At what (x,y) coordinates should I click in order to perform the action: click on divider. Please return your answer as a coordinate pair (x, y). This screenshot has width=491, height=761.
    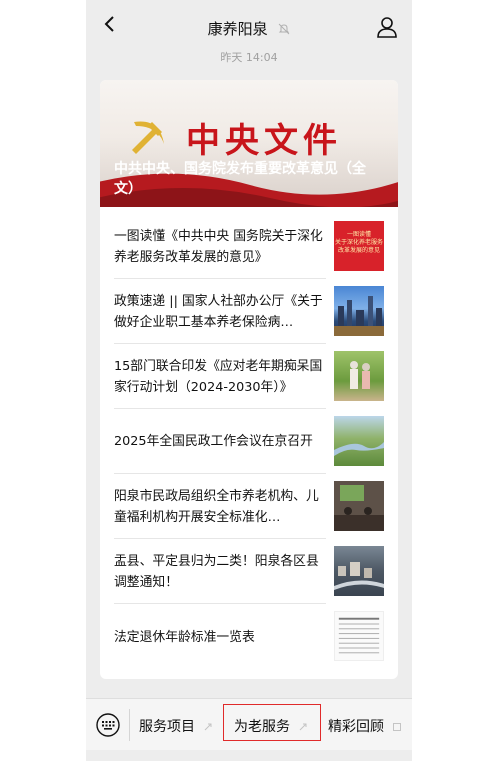
    Looking at the image, I should click on (129, 725).